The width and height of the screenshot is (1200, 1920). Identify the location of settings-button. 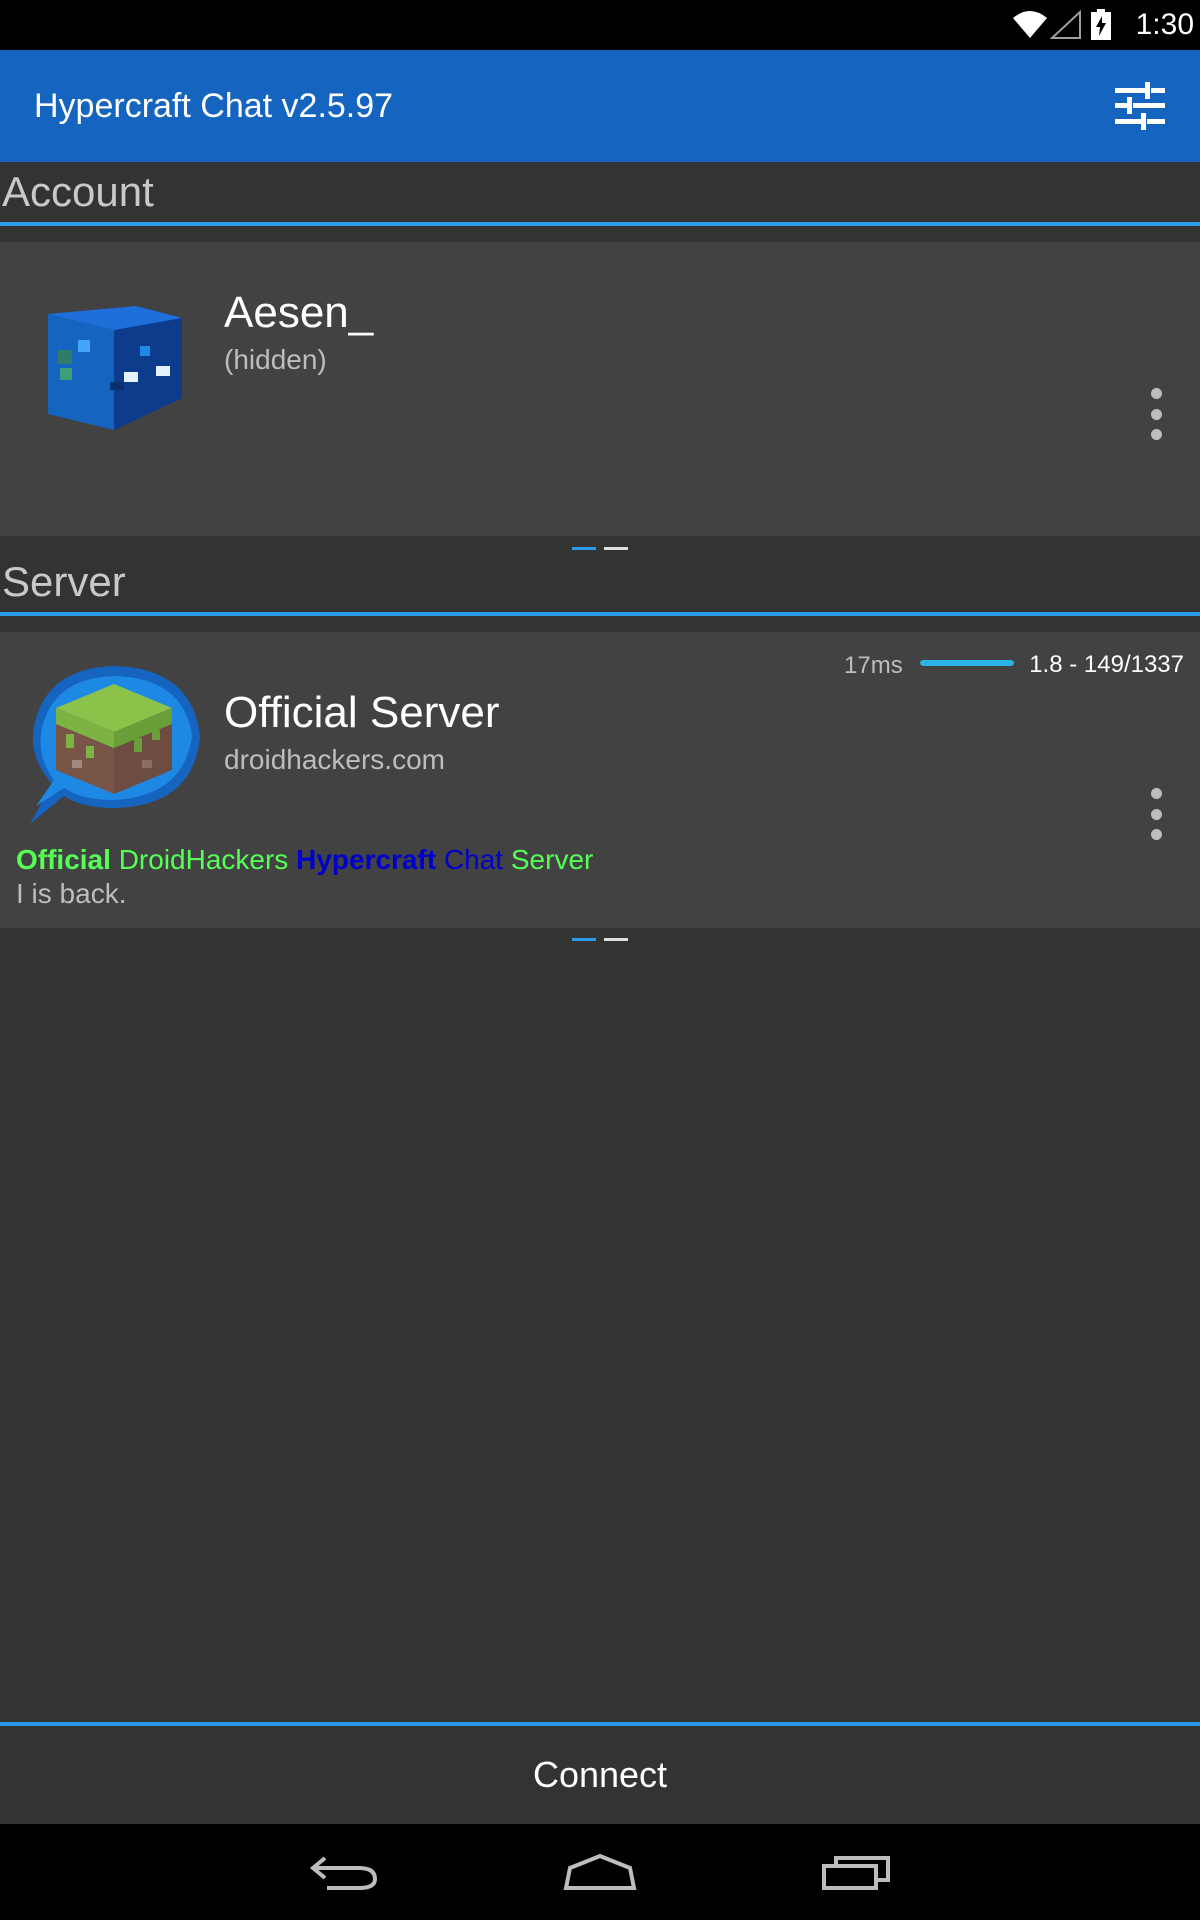
(1140, 106).